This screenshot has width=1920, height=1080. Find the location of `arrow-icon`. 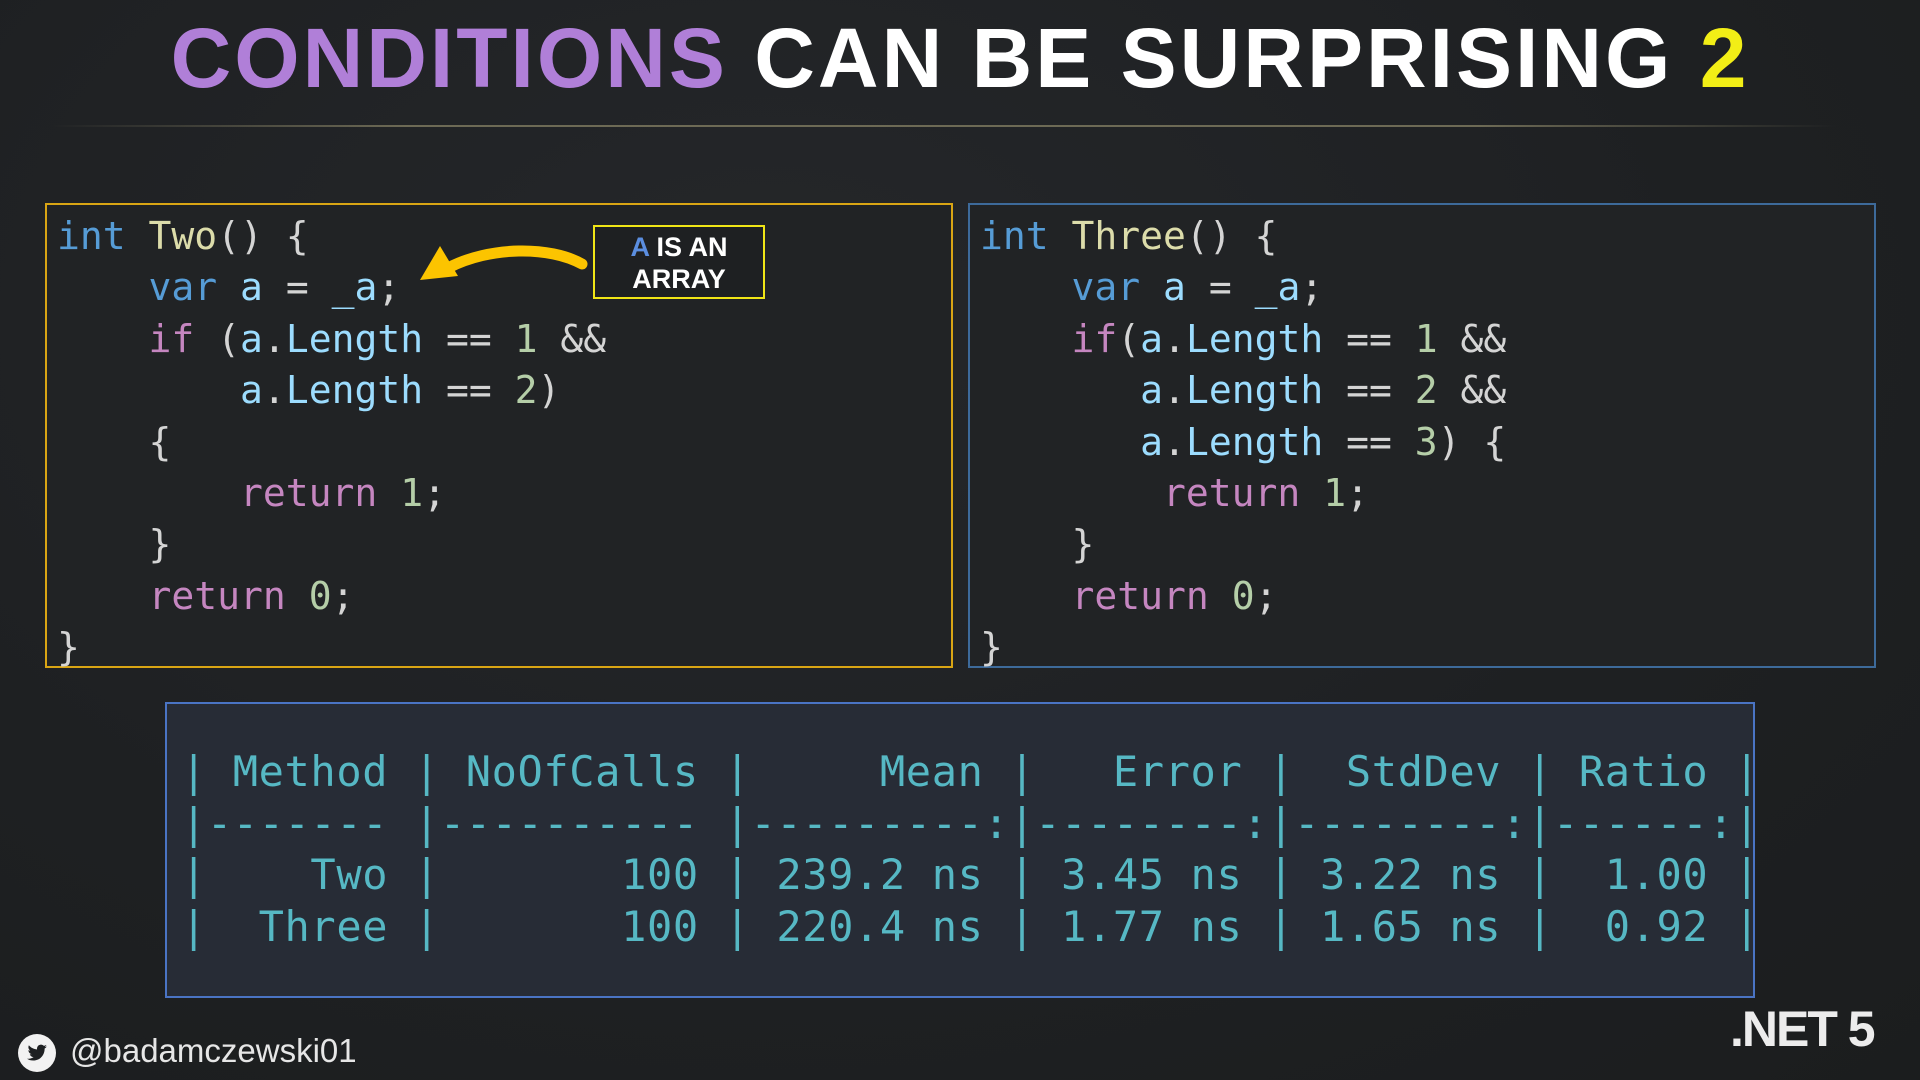

arrow-icon is located at coordinates (504, 262).